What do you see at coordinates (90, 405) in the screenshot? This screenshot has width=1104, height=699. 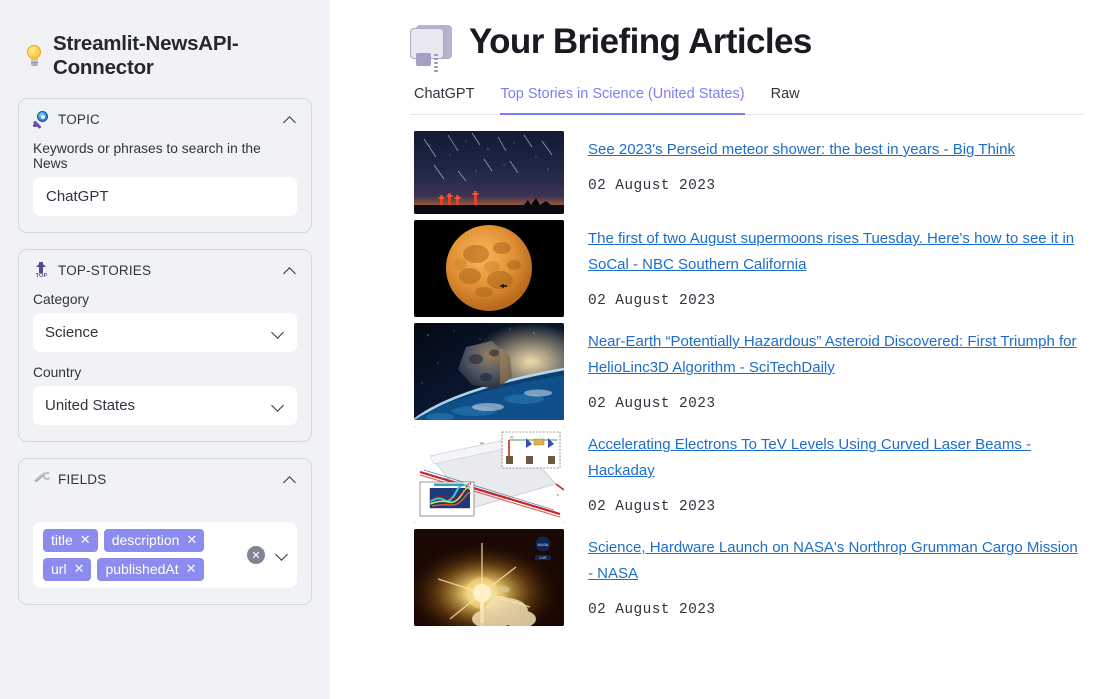 I see `country-select-value: United States` at bounding box center [90, 405].